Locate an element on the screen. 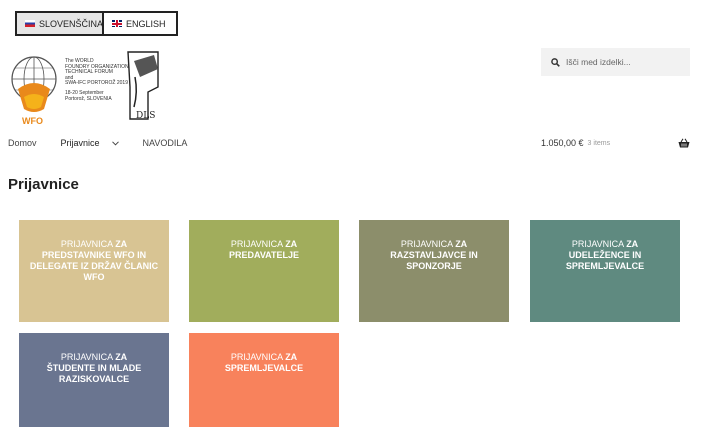  page-title: Prijavnice is located at coordinates (43, 184).